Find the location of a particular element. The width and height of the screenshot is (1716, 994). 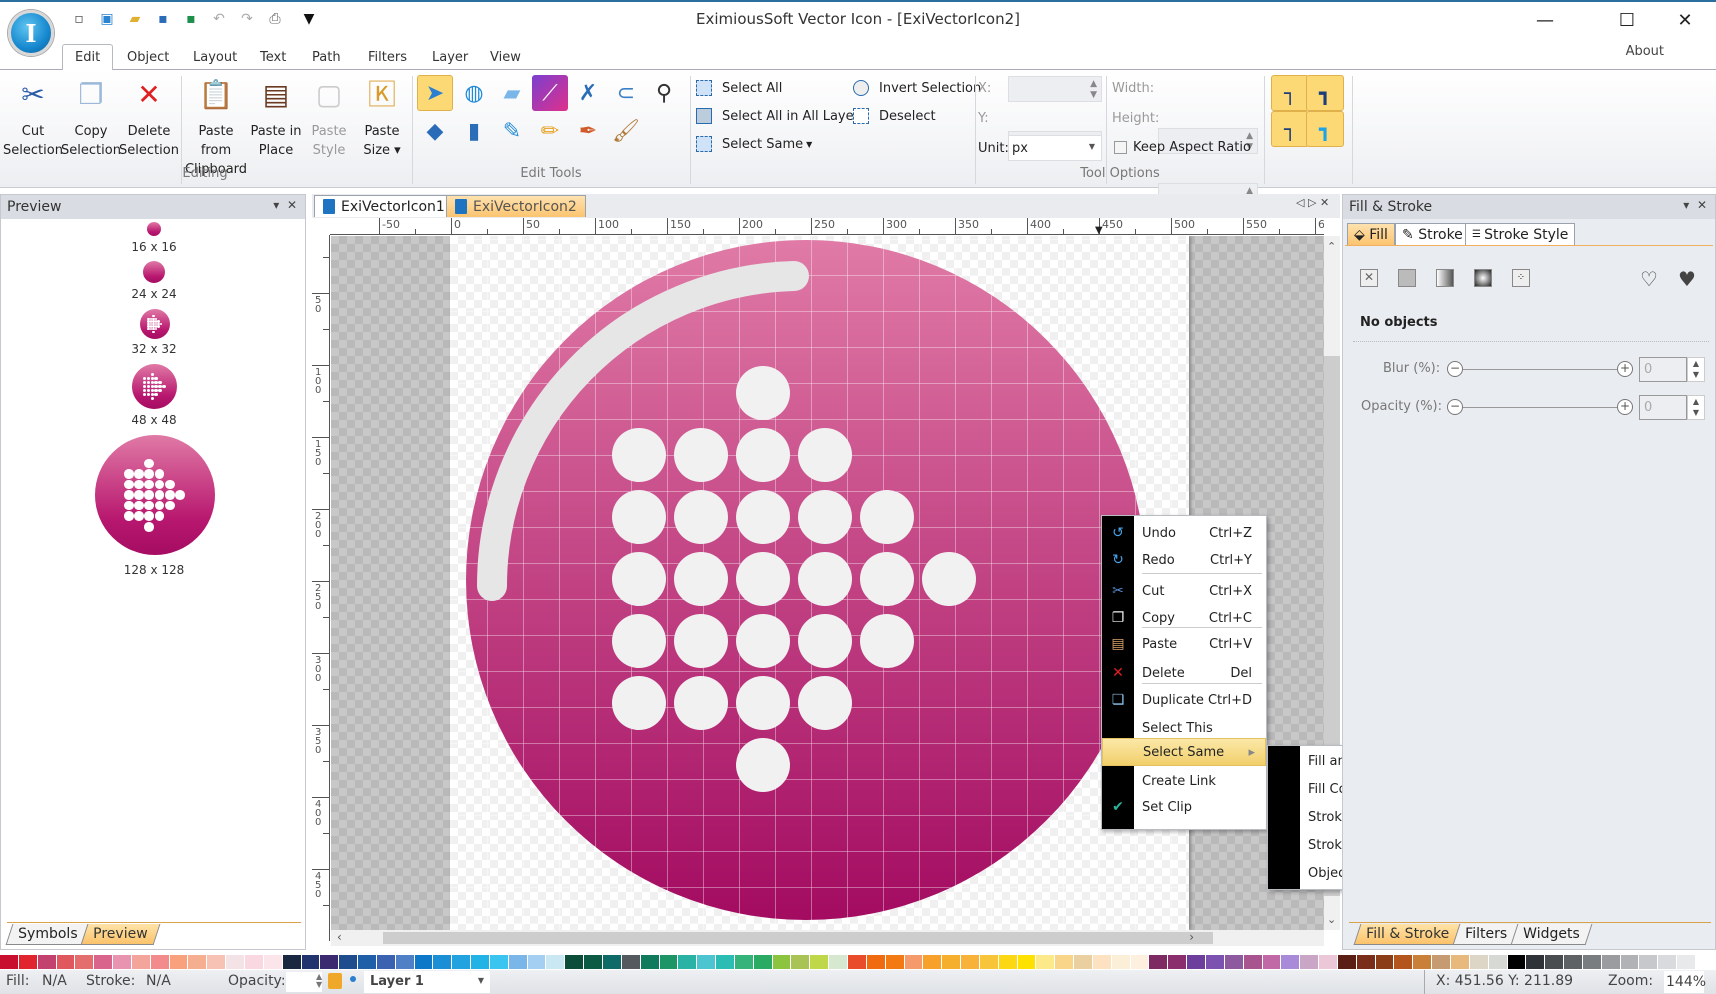

scroll-left-icon: ‹ is located at coordinates (339, 937).